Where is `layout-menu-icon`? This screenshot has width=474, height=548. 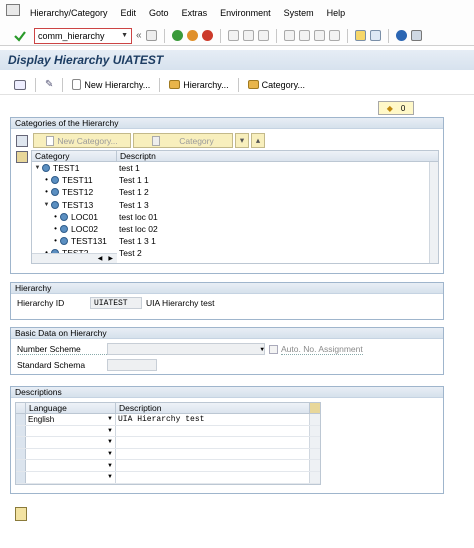 layout-menu-icon is located at coordinates (416, 35).